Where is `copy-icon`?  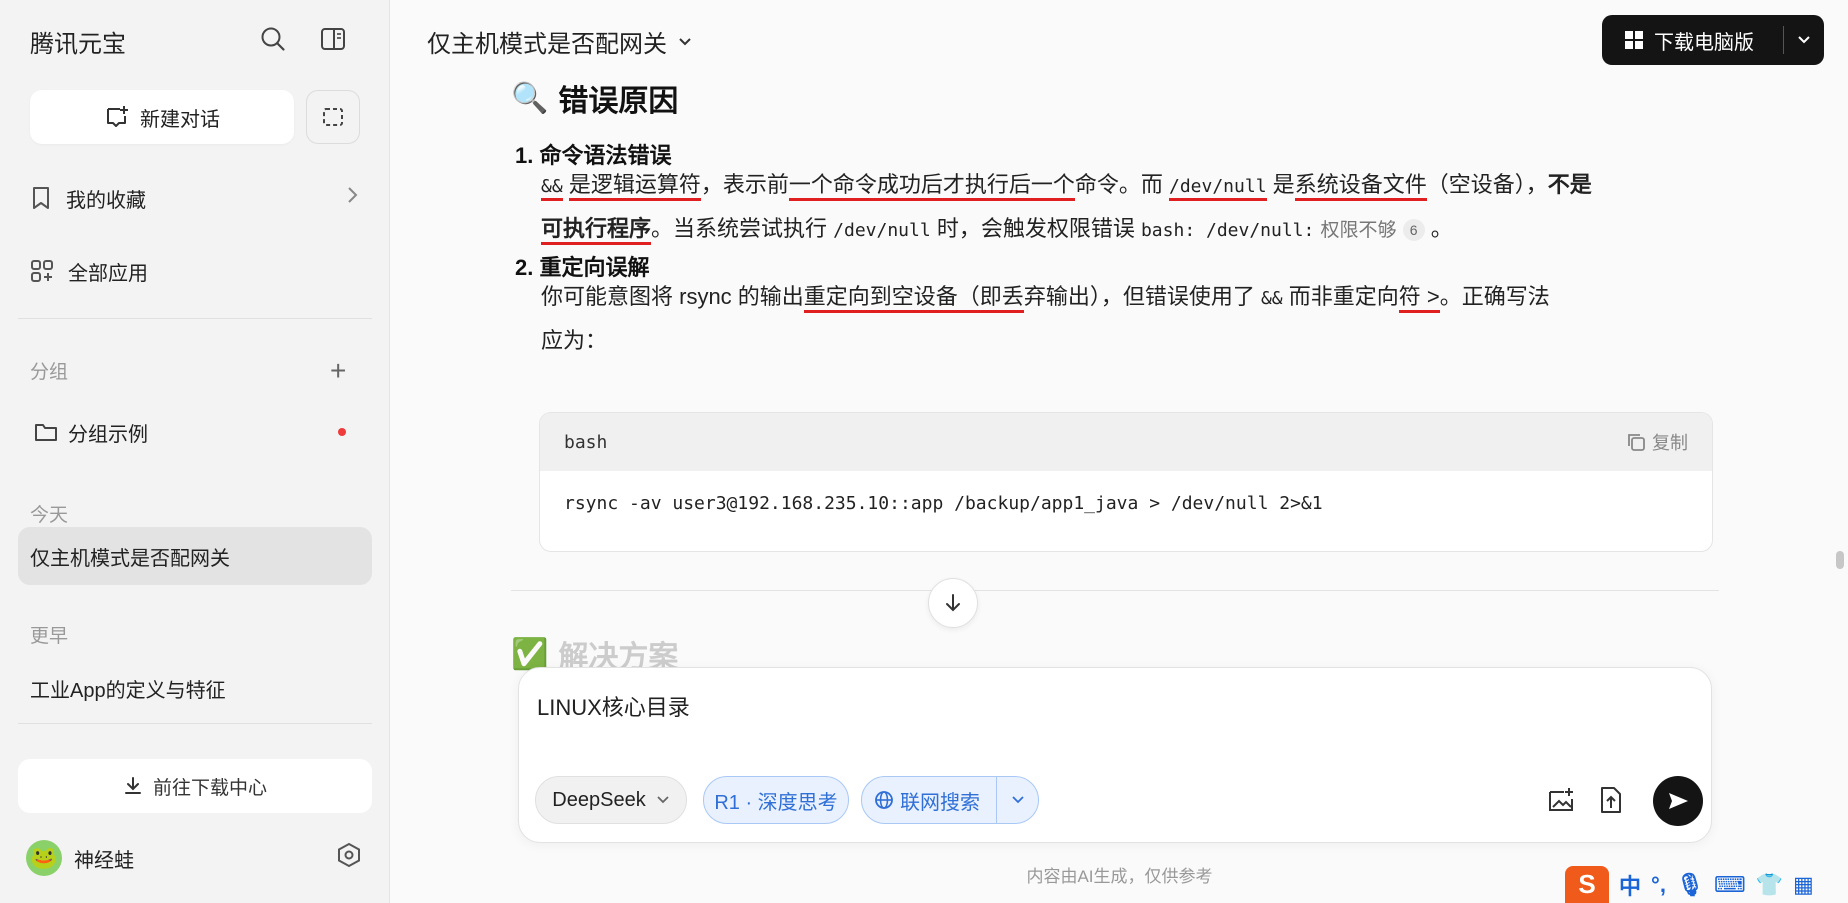
copy-icon is located at coordinates (1636, 442).